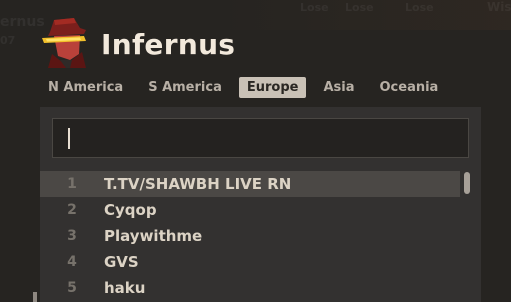 This screenshot has width=511, height=302. Describe the element at coordinates (409, 87) in the screenshot. I see `tab-oceania: Oceania` at that location.